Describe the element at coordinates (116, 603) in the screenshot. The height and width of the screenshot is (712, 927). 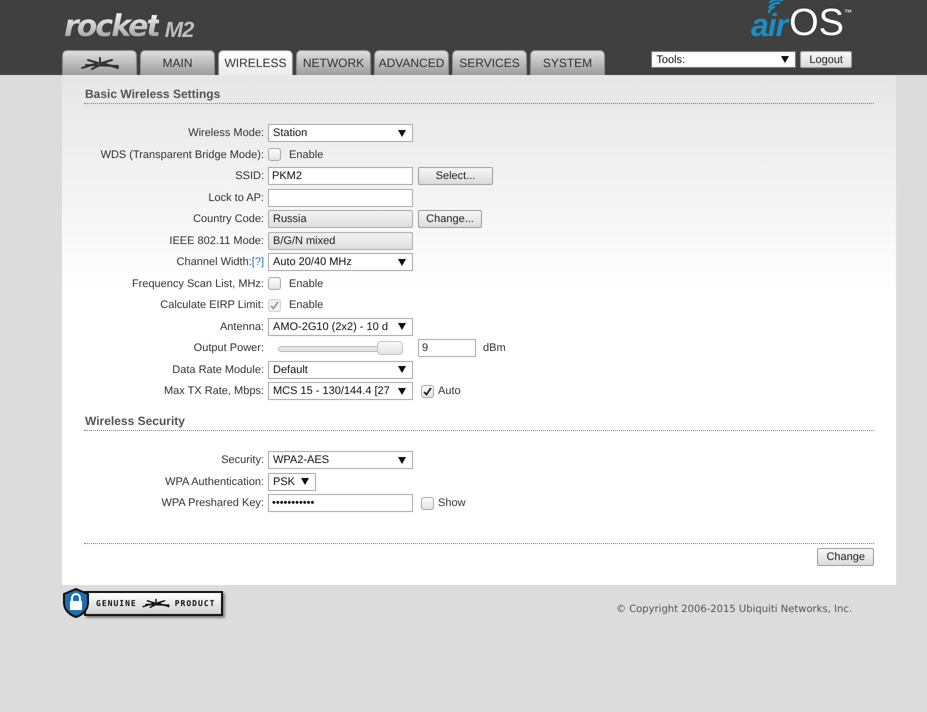
I see `badge-text: GENUINE` at that location.